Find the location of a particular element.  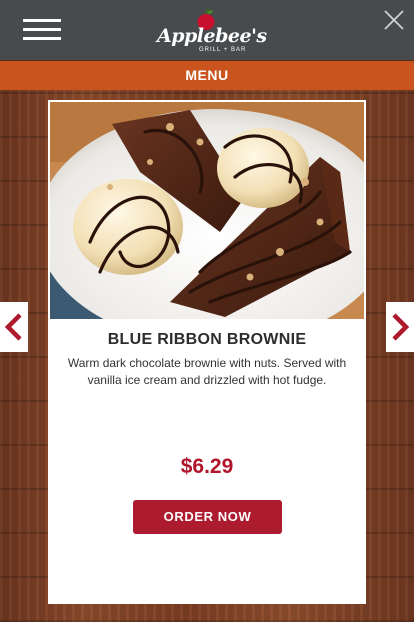

order-now-button: ORDER NOW is located at coordinates (207, 517).